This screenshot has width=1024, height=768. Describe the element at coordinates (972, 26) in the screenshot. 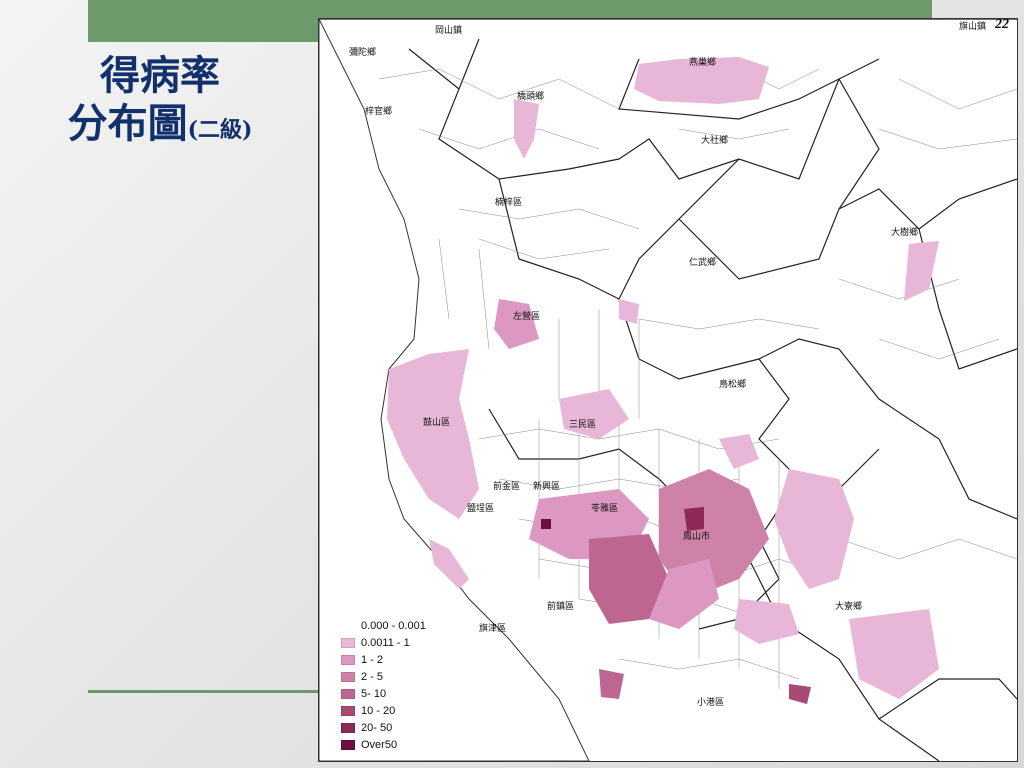

I see `label-qishan: 旗山鎮` at that location.